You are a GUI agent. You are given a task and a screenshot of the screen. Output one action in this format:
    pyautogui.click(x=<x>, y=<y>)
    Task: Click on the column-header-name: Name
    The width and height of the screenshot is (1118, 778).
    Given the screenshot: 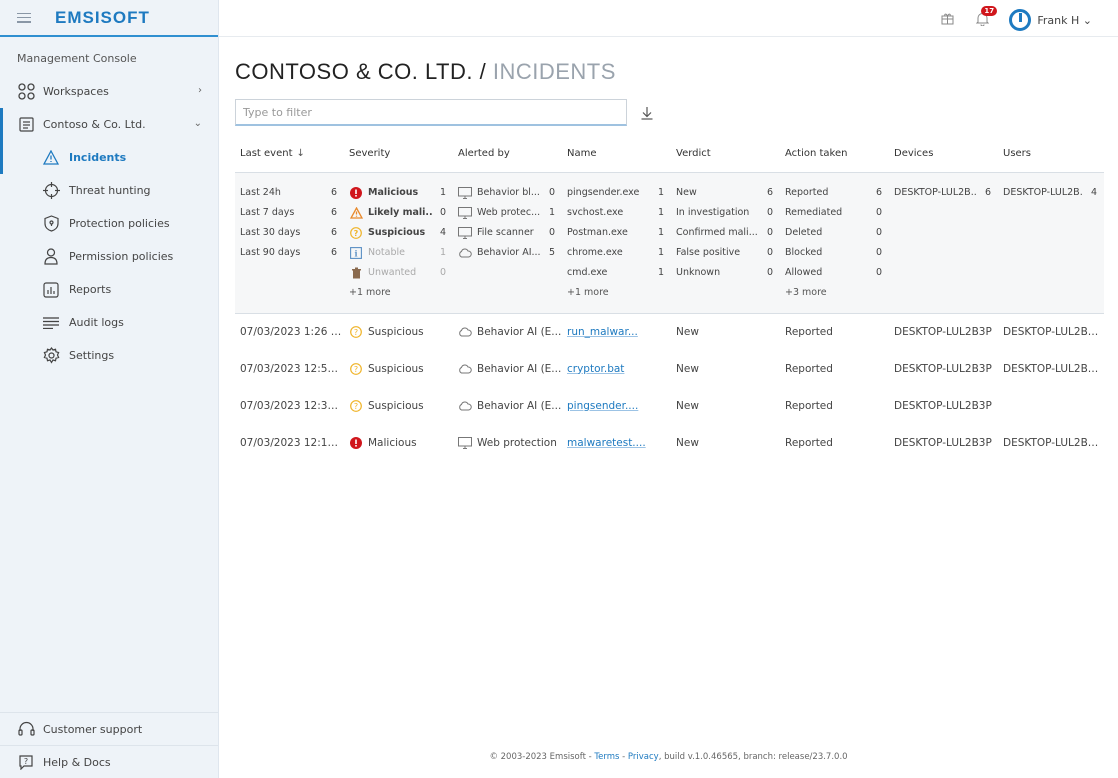 What is the action you would take?
    pyautogui.click(x=616, y=154)
    